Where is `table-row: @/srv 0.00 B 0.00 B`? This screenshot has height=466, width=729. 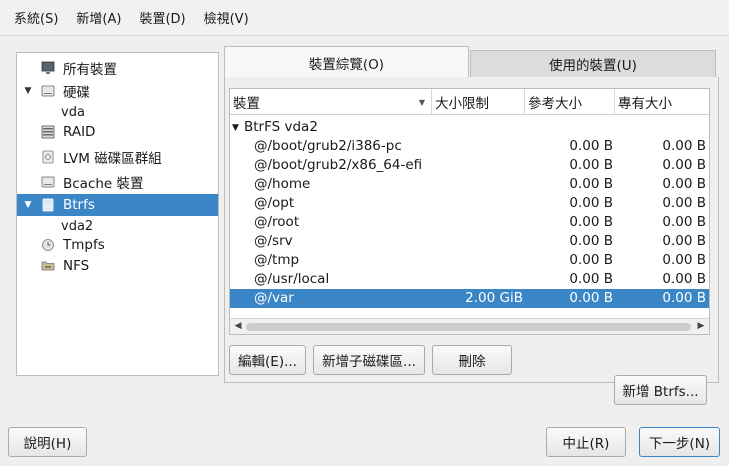
table-row: @/srv 0.00 B 0.00 B is located at coordinates (469, 241).